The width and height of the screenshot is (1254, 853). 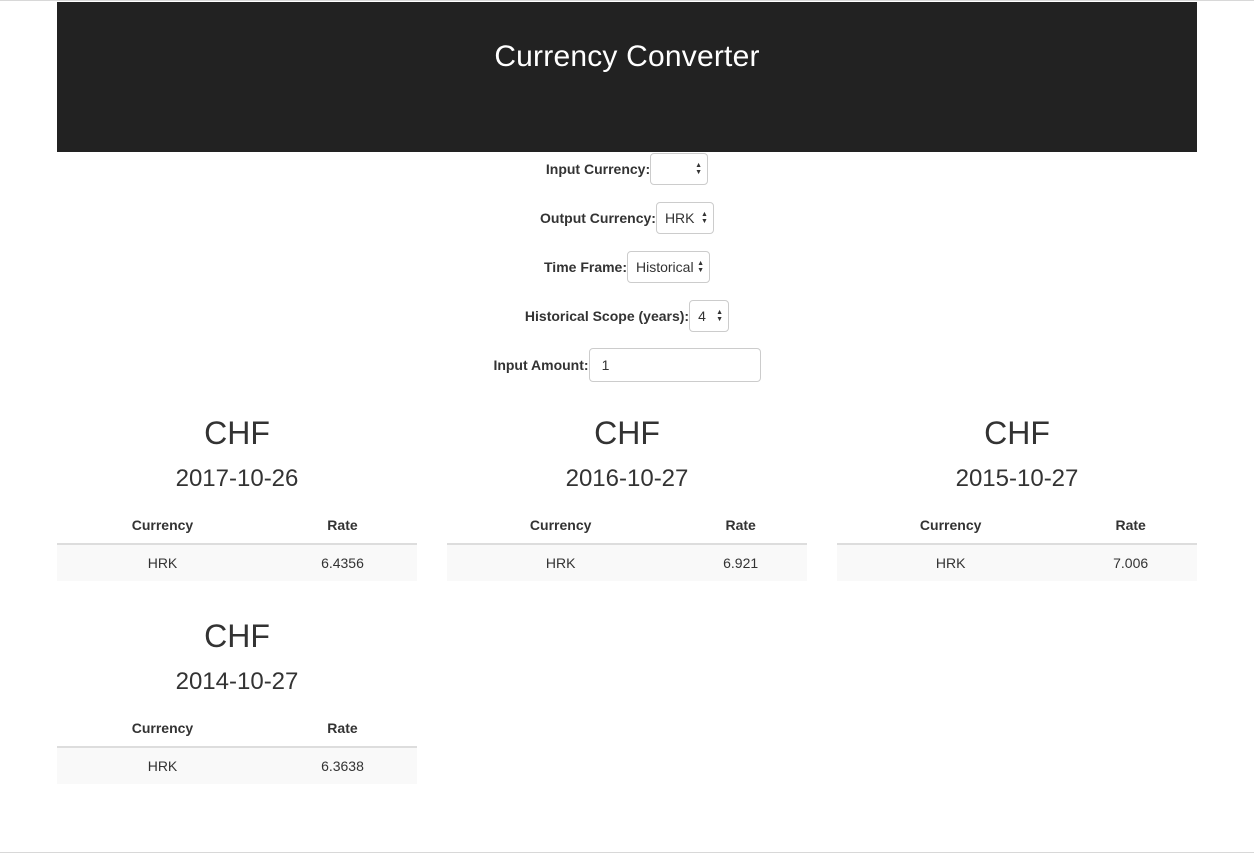 I want to click on output-currency-label: Output Currency:, so click(x=598, y=218).